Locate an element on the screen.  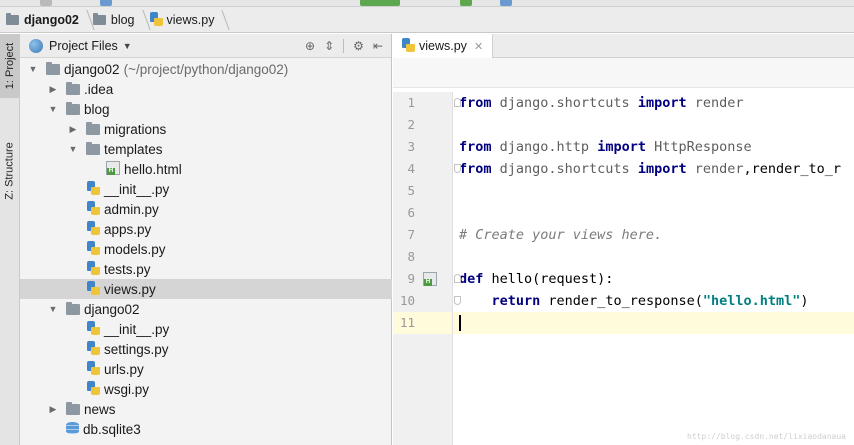
code-line-content is located at coordinates (460, 323).